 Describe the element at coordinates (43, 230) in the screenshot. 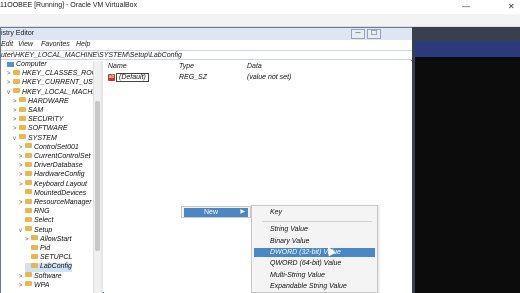

I see `tree-item-label: Setup` at that location.